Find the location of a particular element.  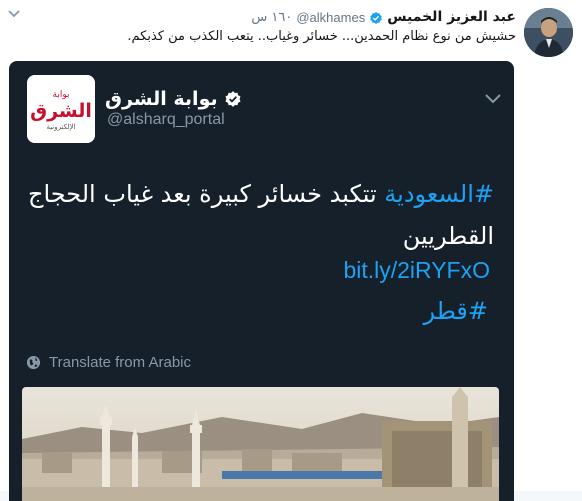

tweet-time: ١٦٠ س is located at coordinates (271, 17).